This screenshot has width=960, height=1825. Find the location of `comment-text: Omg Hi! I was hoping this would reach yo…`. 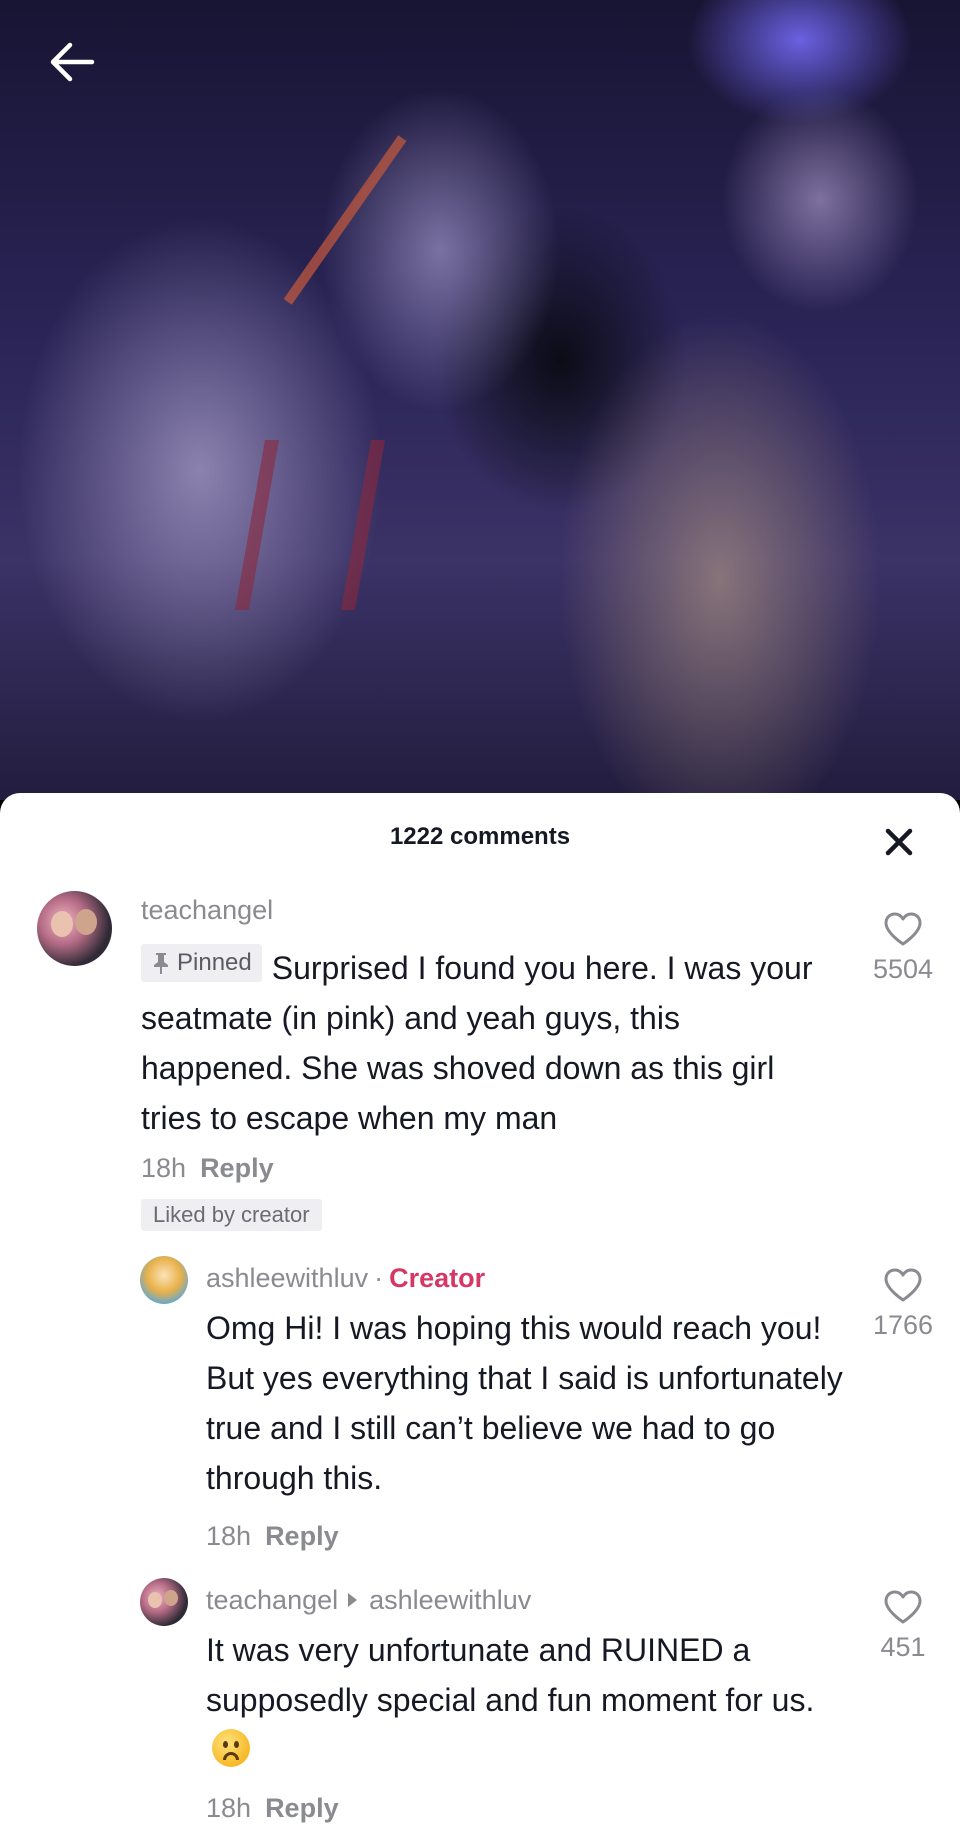

comment-text: Omg Hi! I was hoping this would reach yo… is located at coordinates (524, 1403).